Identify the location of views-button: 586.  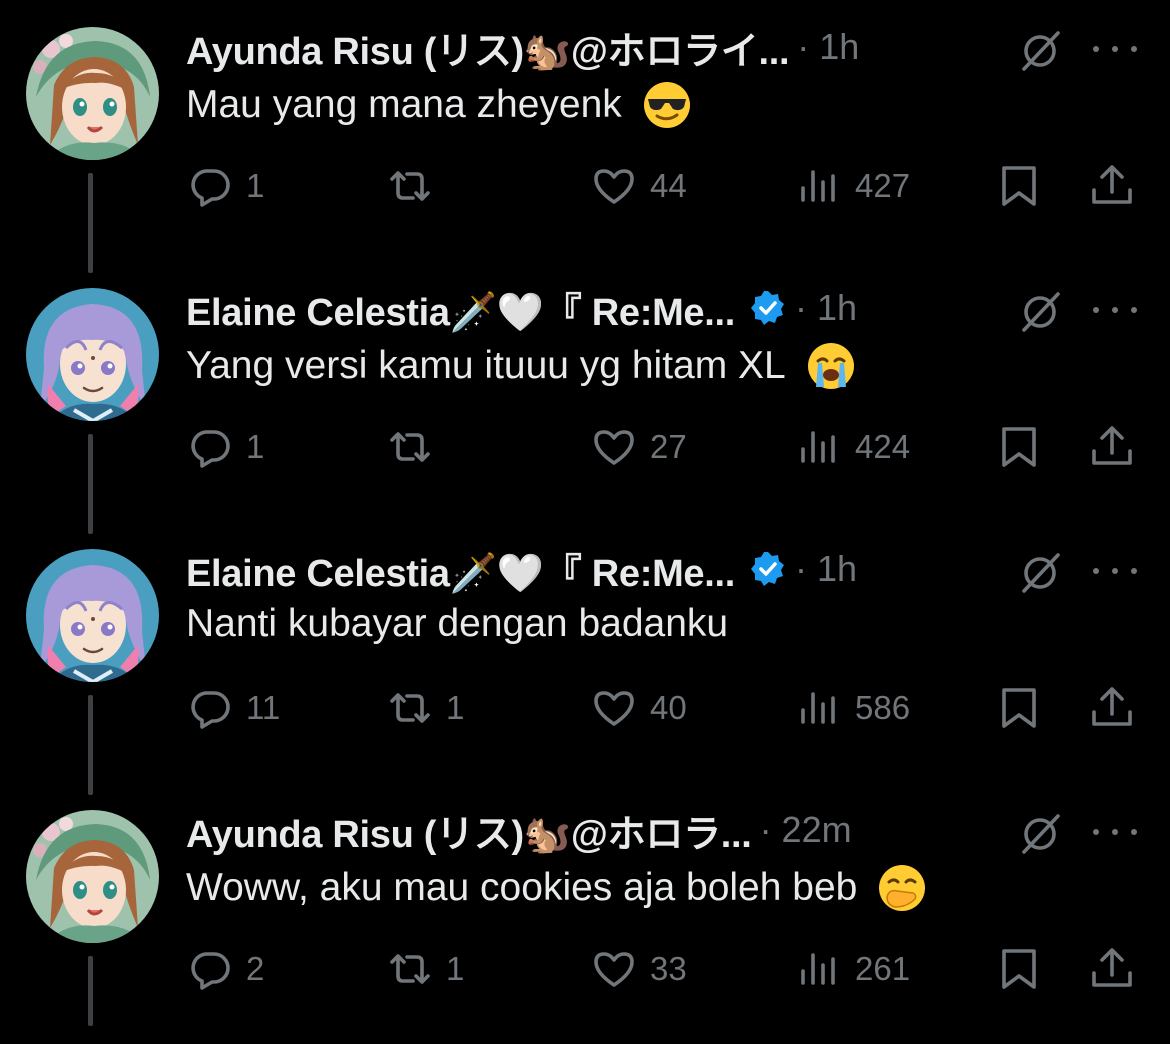
(852, 708).